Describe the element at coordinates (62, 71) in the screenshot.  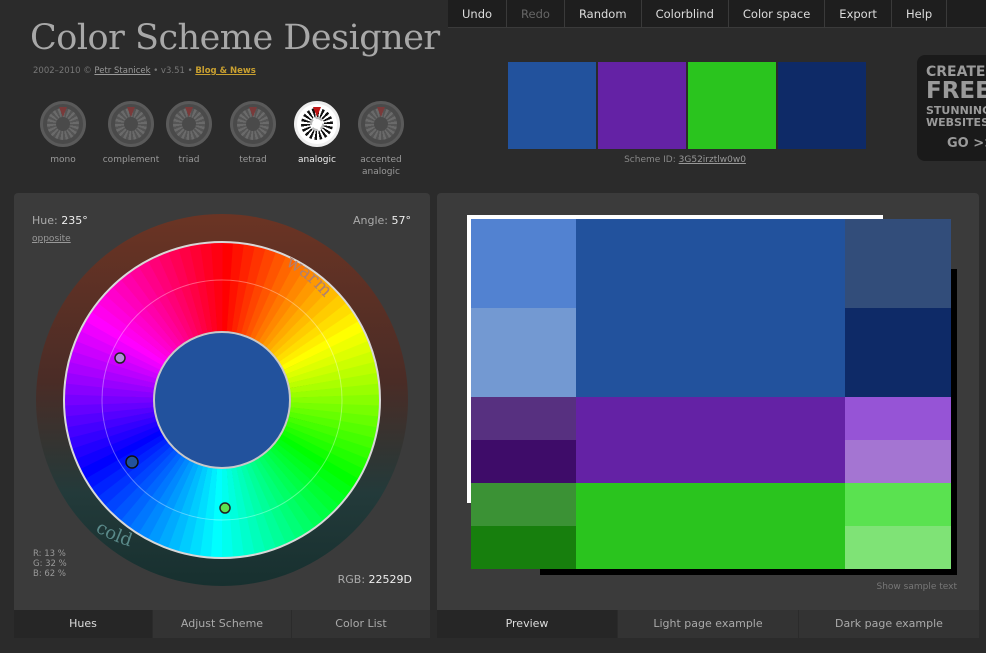
I see `credit-years: 2002–2010 ©` at that location.